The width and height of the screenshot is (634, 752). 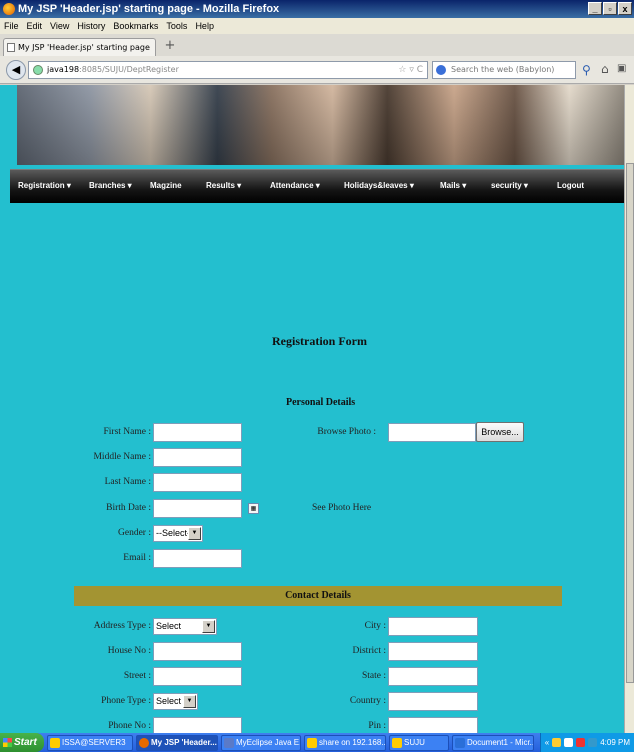 What do you see at coordinates (197, 432) in the screenshot?
I see `first-name-input` at bounding box center [197, 432].